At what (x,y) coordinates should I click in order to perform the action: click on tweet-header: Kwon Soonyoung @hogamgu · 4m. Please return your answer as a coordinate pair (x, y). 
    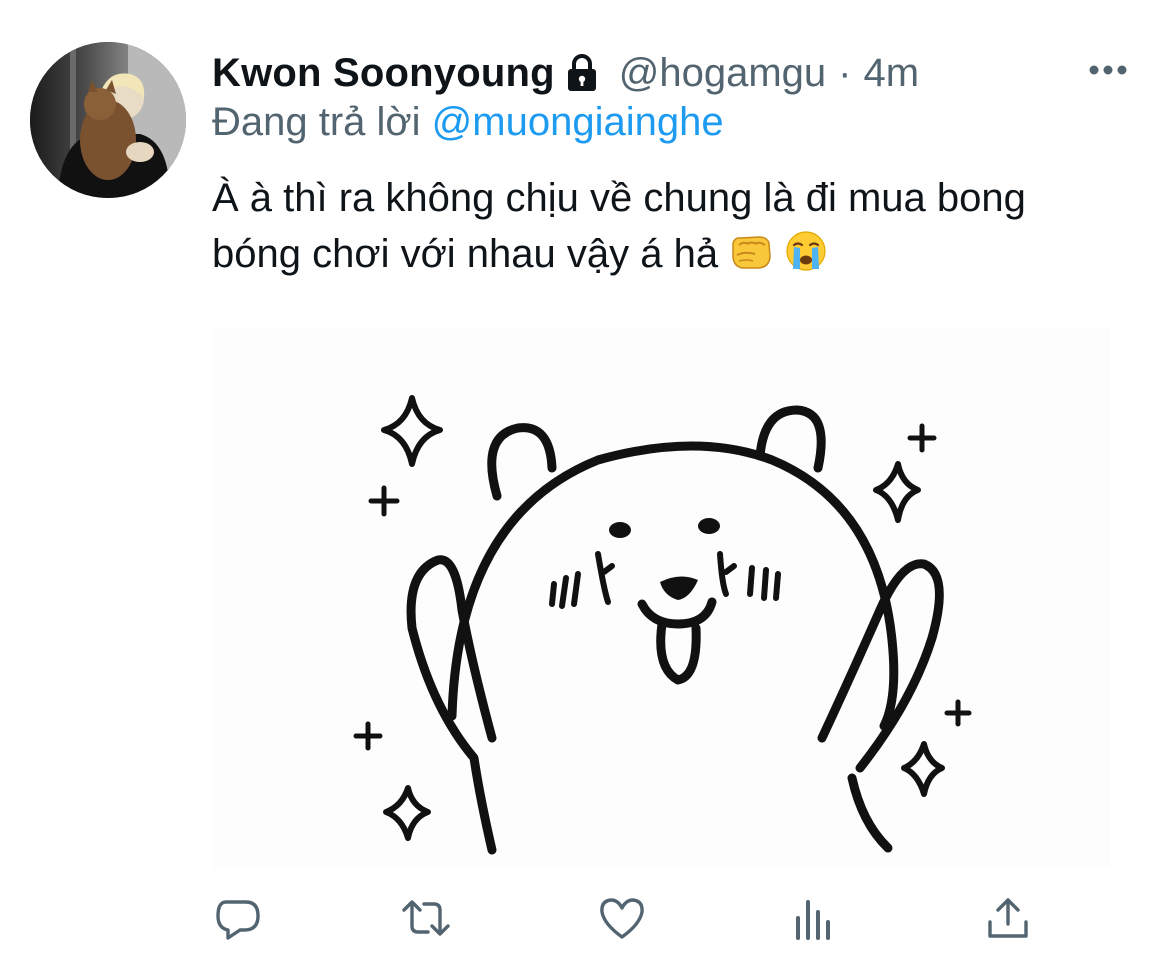
    Looking at the image, I should click on (565, 73).